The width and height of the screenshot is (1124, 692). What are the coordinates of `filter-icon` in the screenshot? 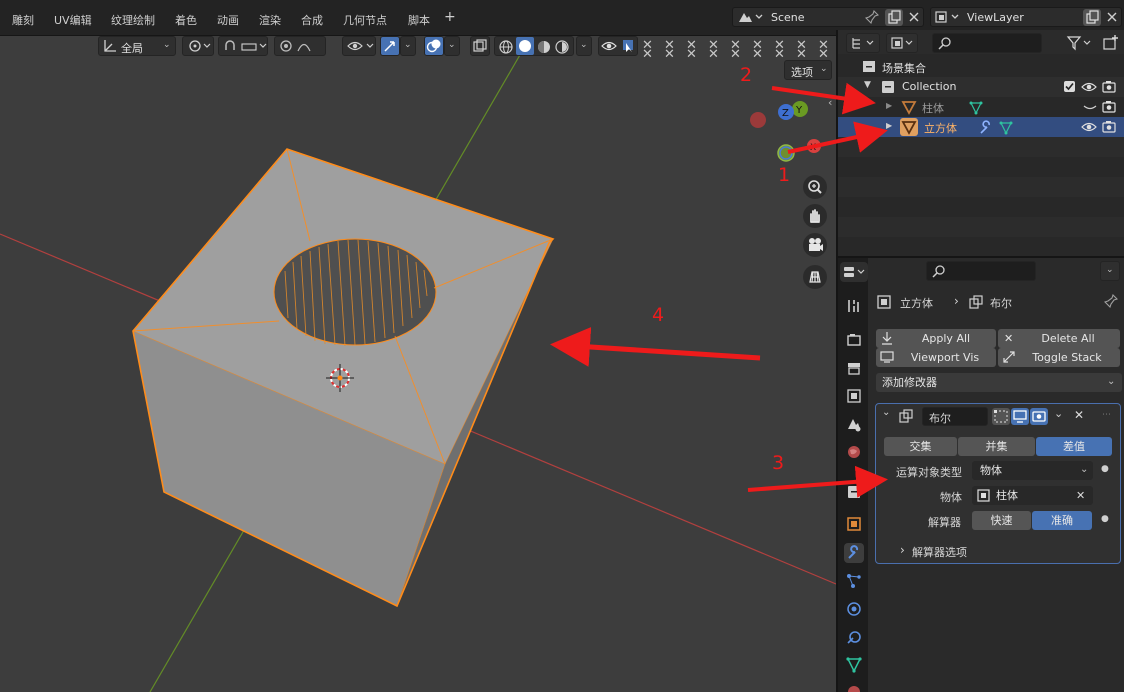 It's located at (1080, 44).